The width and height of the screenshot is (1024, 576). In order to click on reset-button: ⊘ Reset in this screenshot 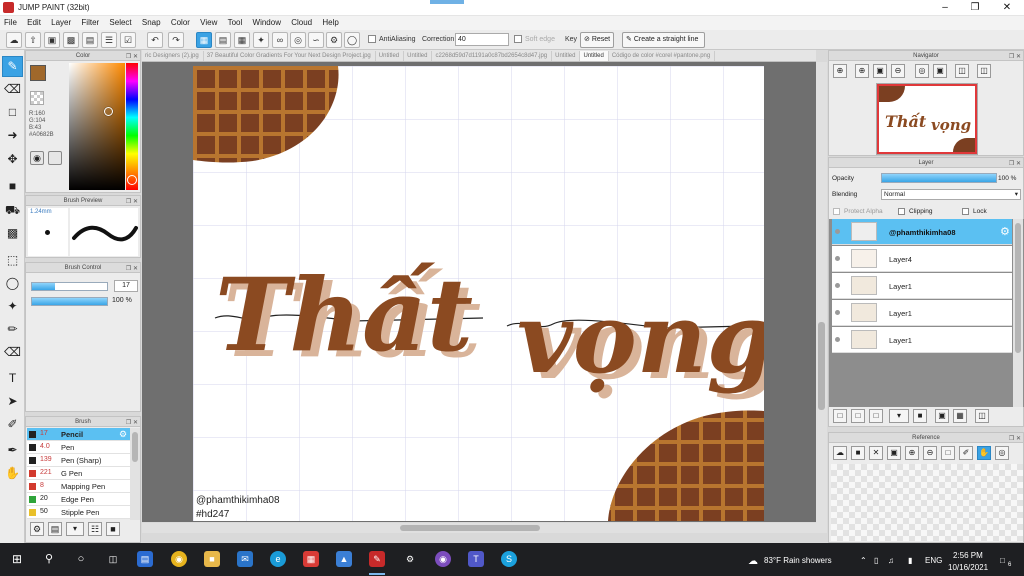, I will do `click(597, 40)`.